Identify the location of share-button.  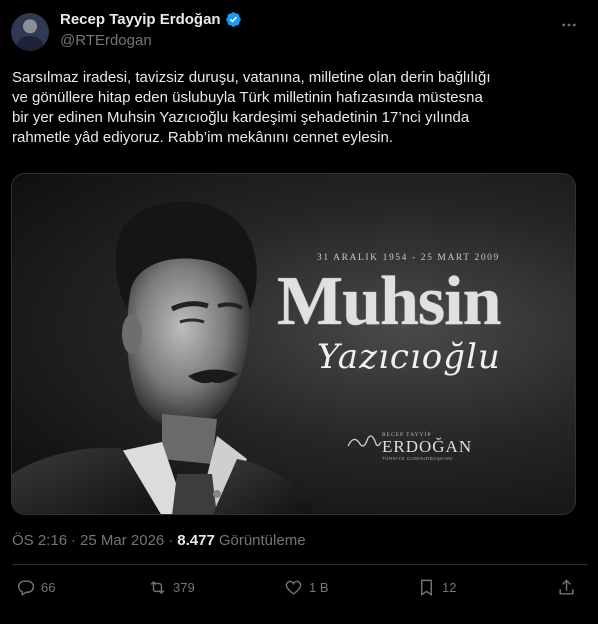
(566, 587).